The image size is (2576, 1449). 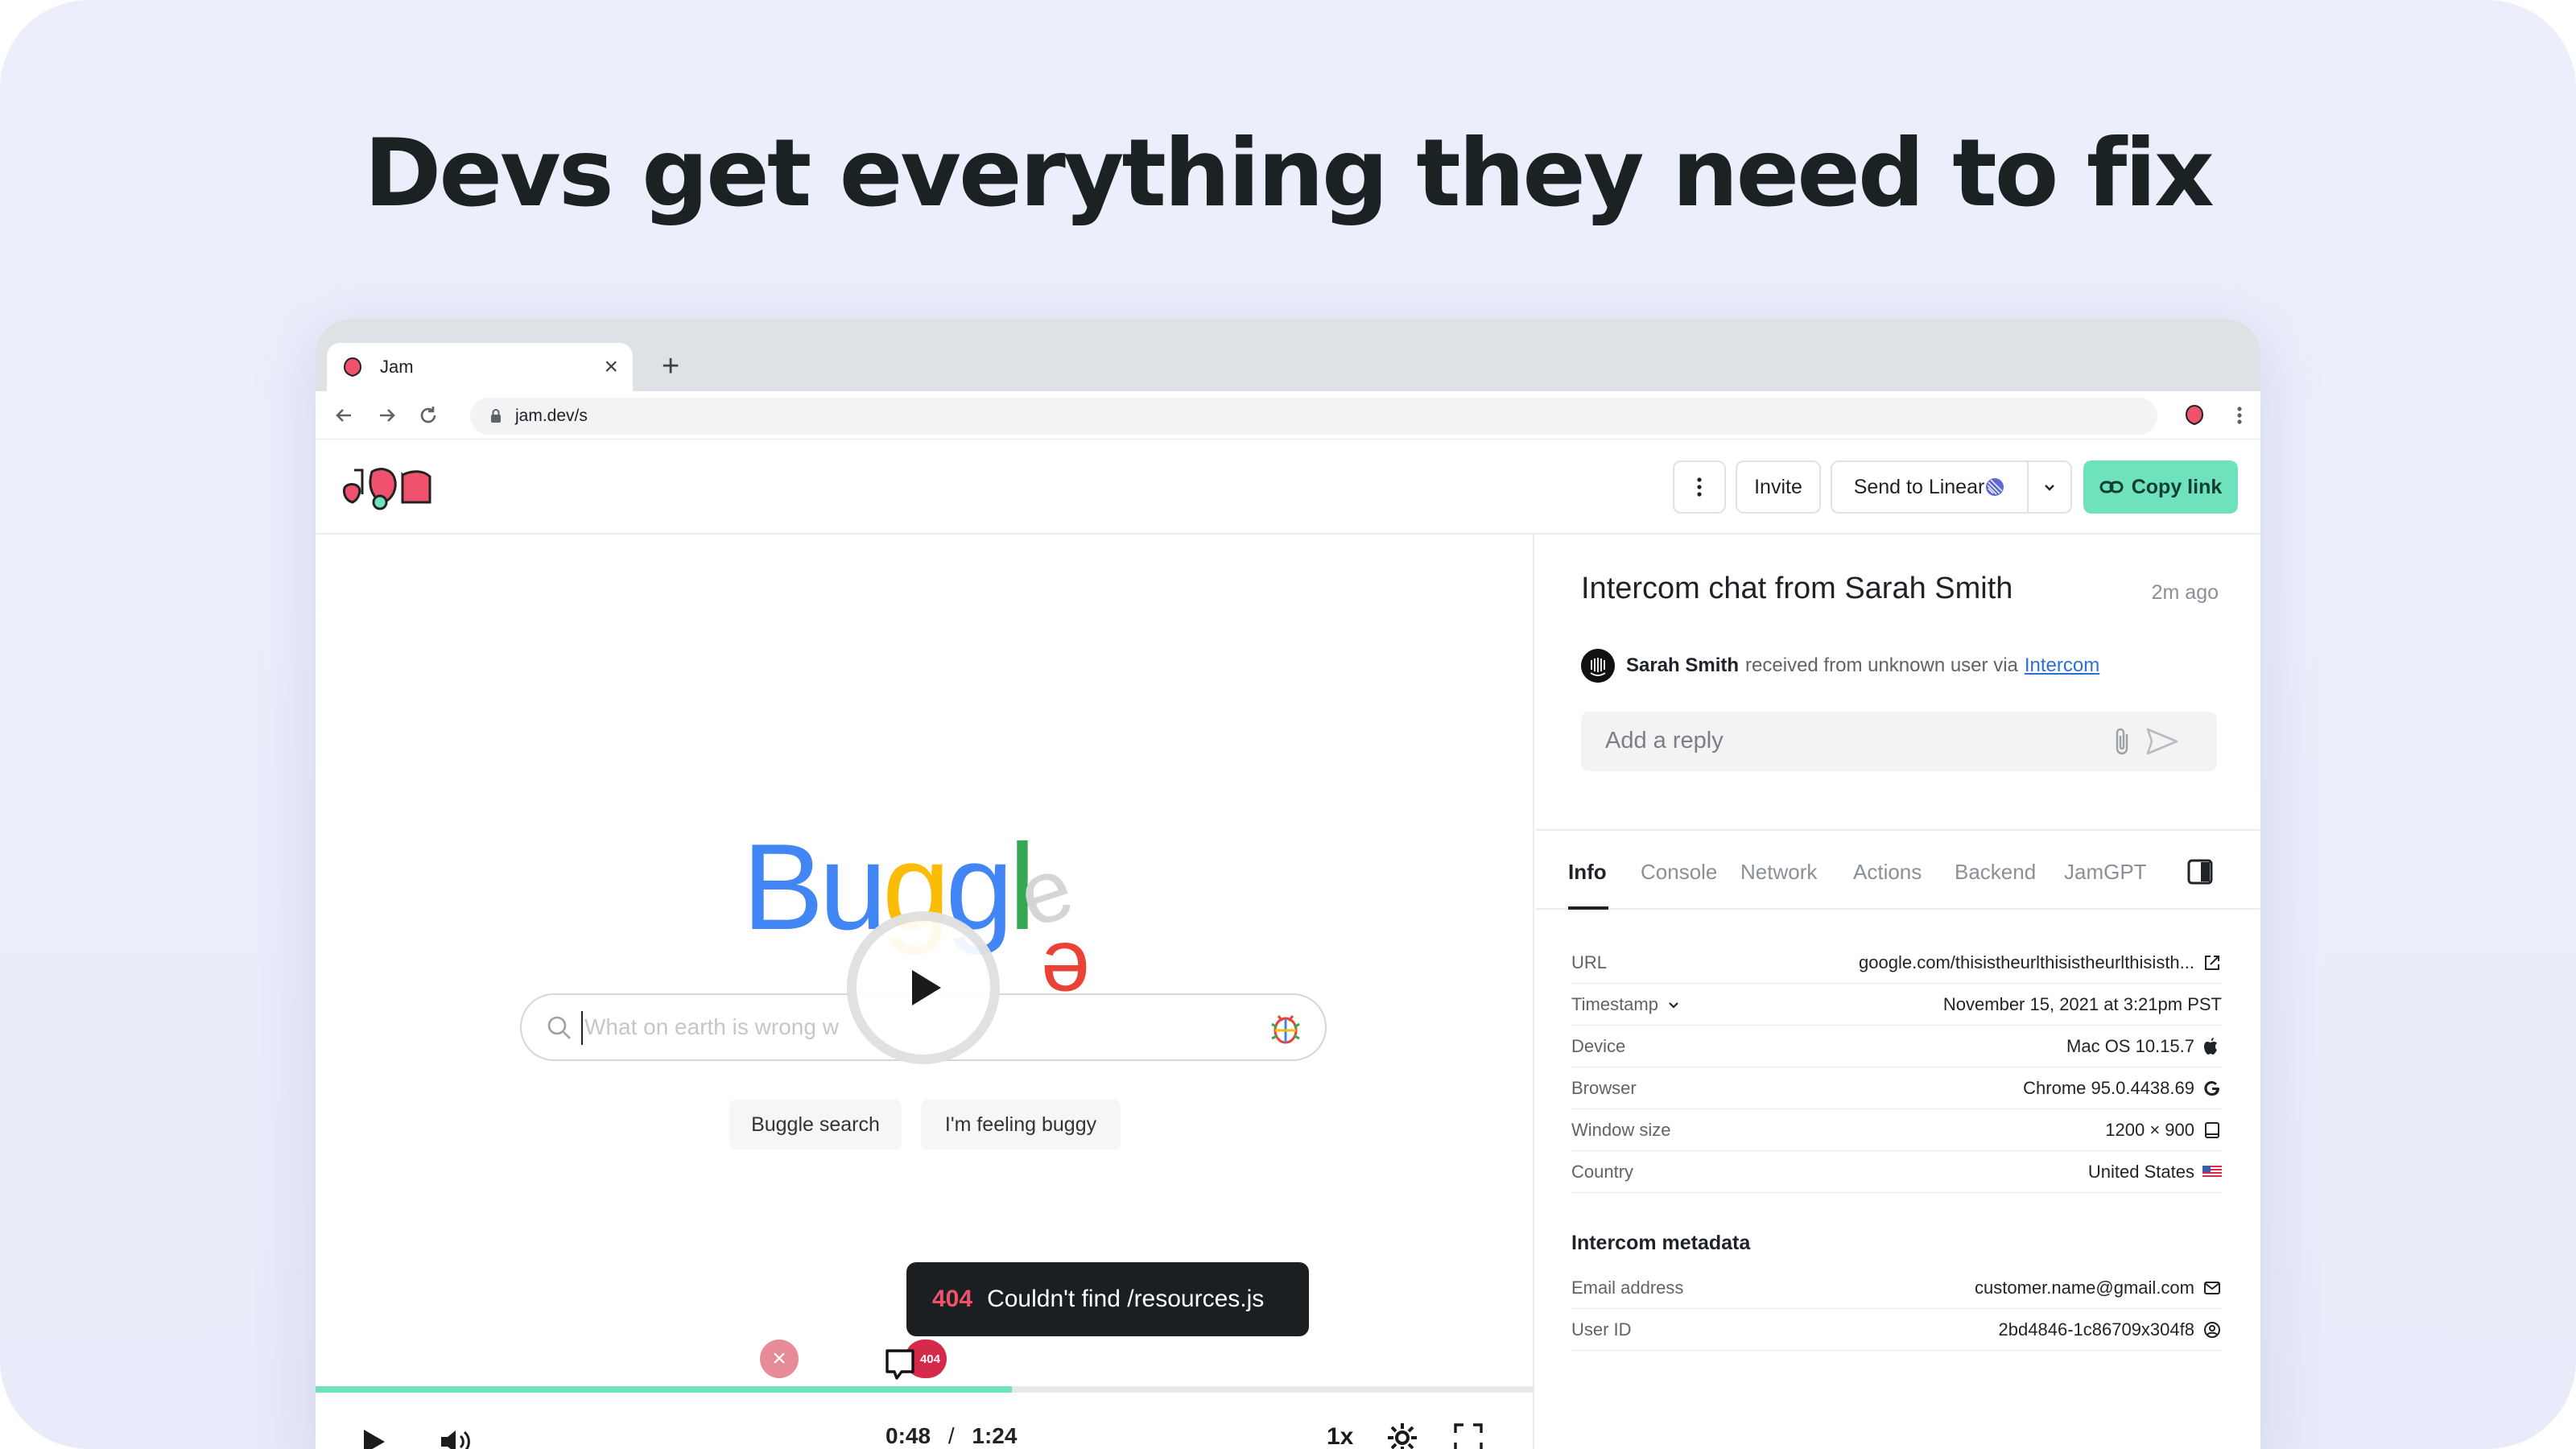 What do you see at coordinates (1778, 872) in the screenshot?
I see `tab-network: Network` at bounding box center [1778, 872].